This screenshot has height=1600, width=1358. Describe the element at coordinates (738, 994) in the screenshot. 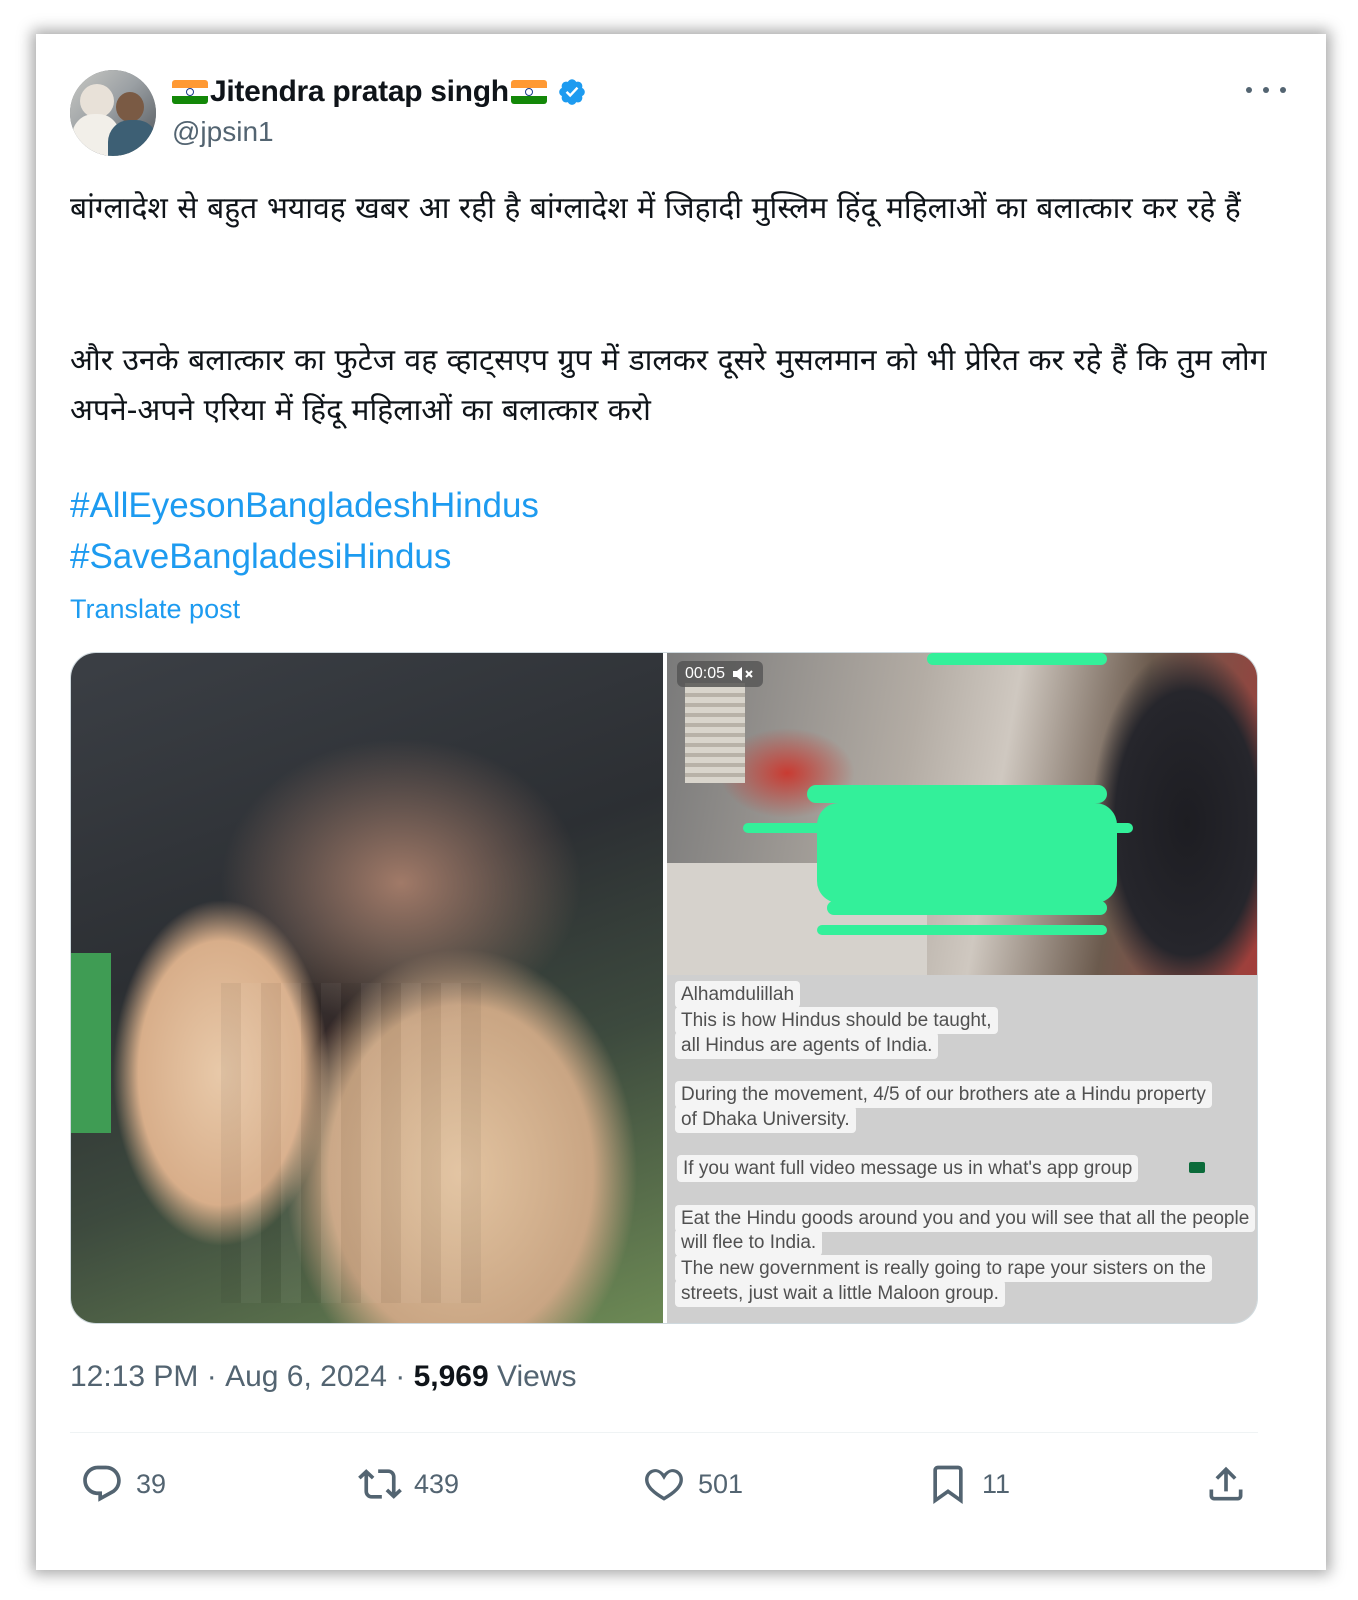

I see `chat-line: Alhamdulillah` at that location.